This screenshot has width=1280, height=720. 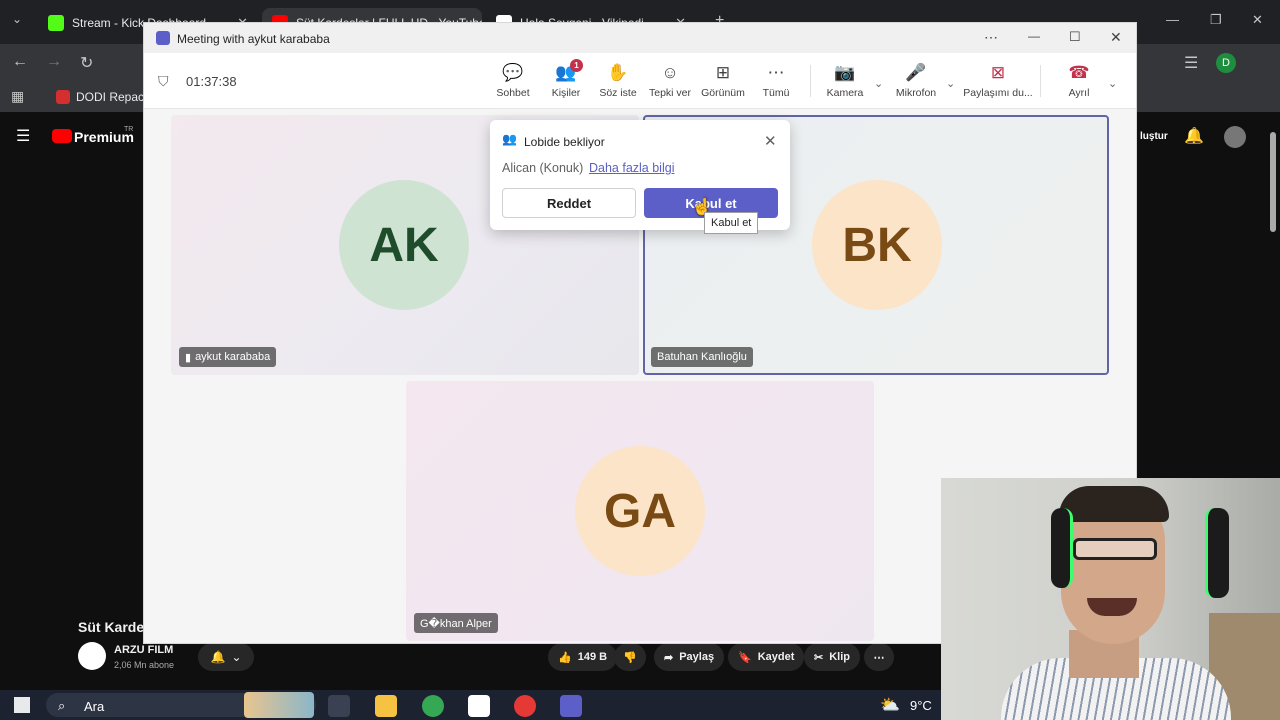 What do you see at coordinates (386, 706) in the screenshot?
I see `file-explorer-icon` at bounding box center [386, 706].